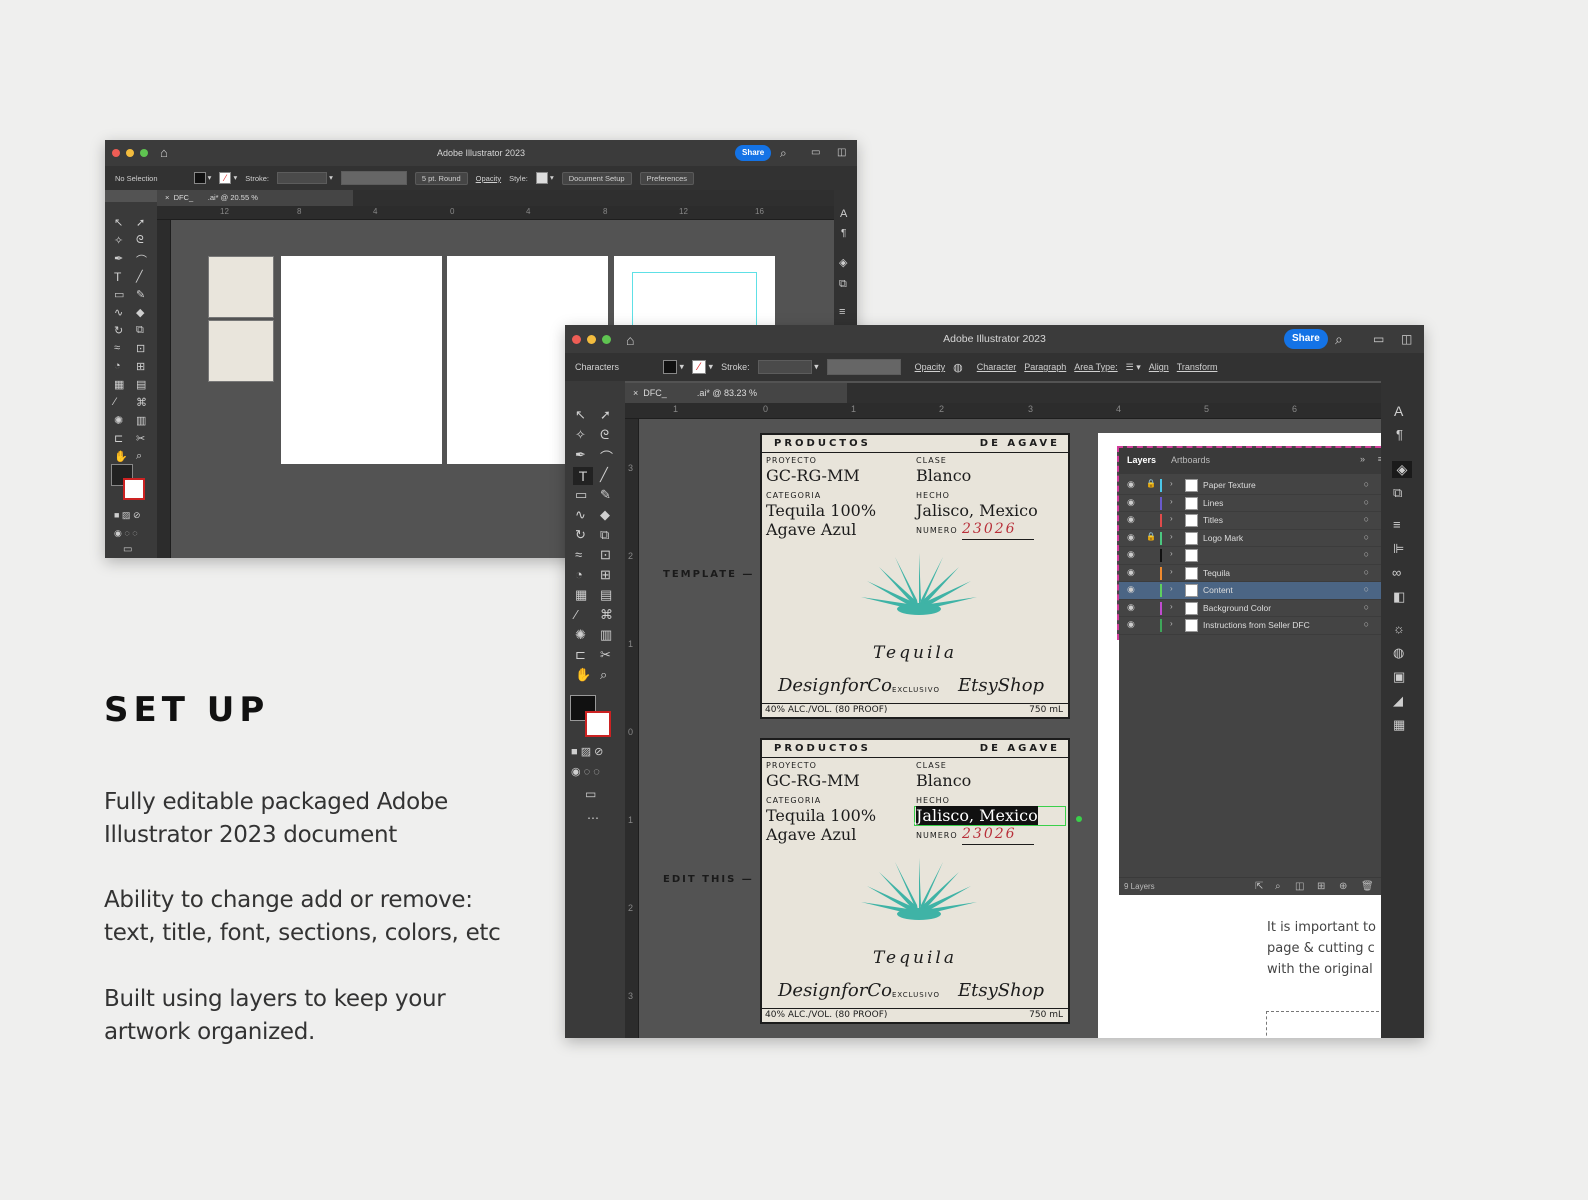 The height and width of the screenshot is (1200, 1588). Describe the element at coordinates (141, 402) in the screenshot. I see `blend-tool-icon: ⌘` at that location.